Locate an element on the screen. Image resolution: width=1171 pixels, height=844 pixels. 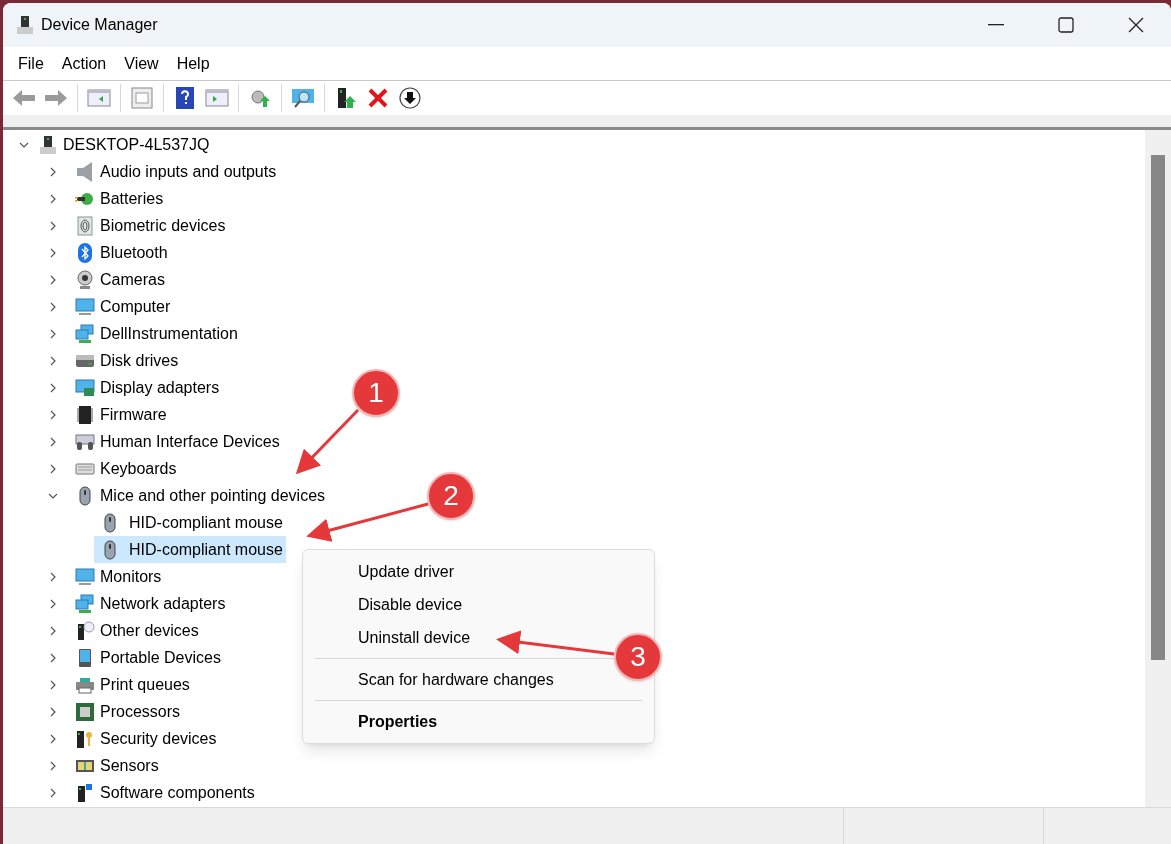
menu-item: File is located at coordinates (31, 63).